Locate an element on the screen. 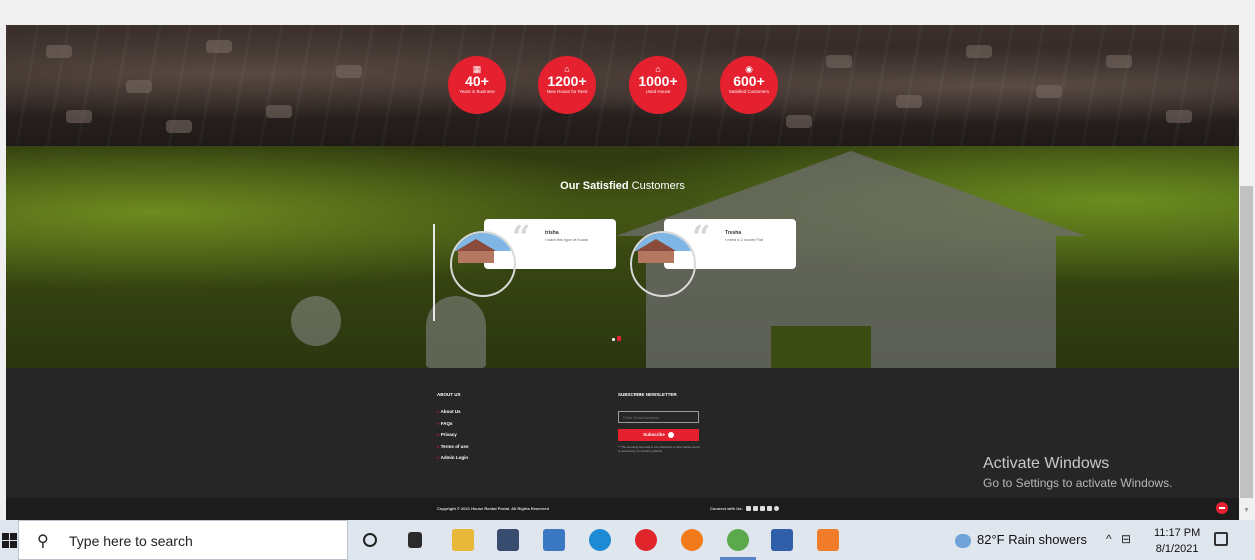 This screenshot has width=1255, height=560. cortana-icon is located at coordinates (370, 540).